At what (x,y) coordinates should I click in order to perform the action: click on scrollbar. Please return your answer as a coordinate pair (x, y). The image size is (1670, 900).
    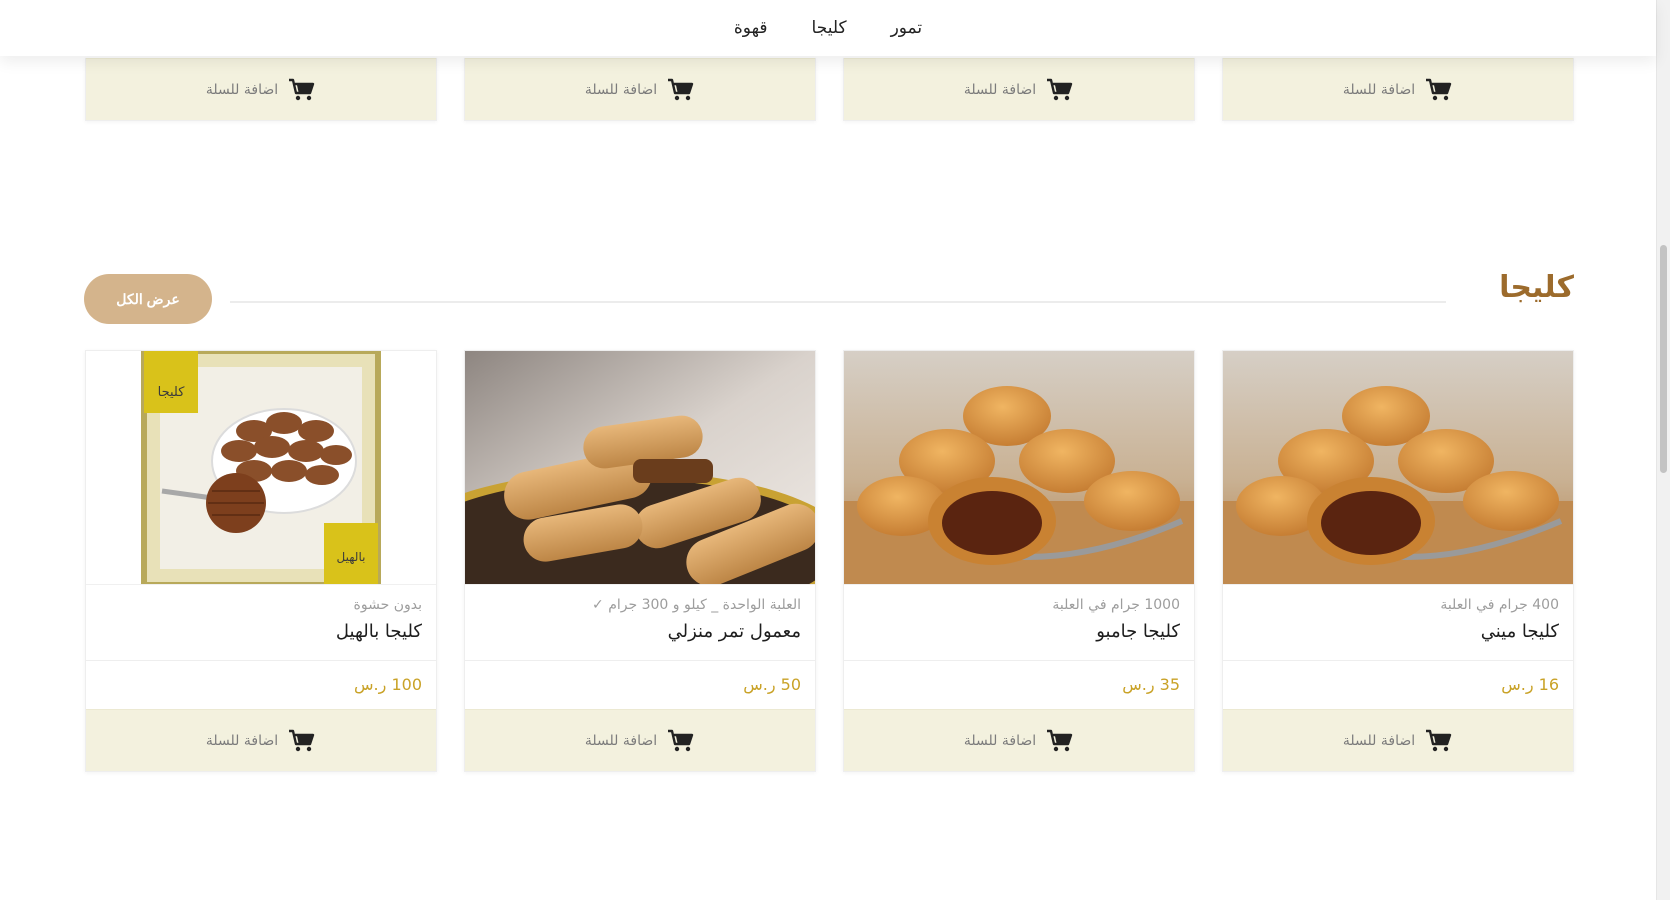
    Looking at the image, I should click on (1663, 450).